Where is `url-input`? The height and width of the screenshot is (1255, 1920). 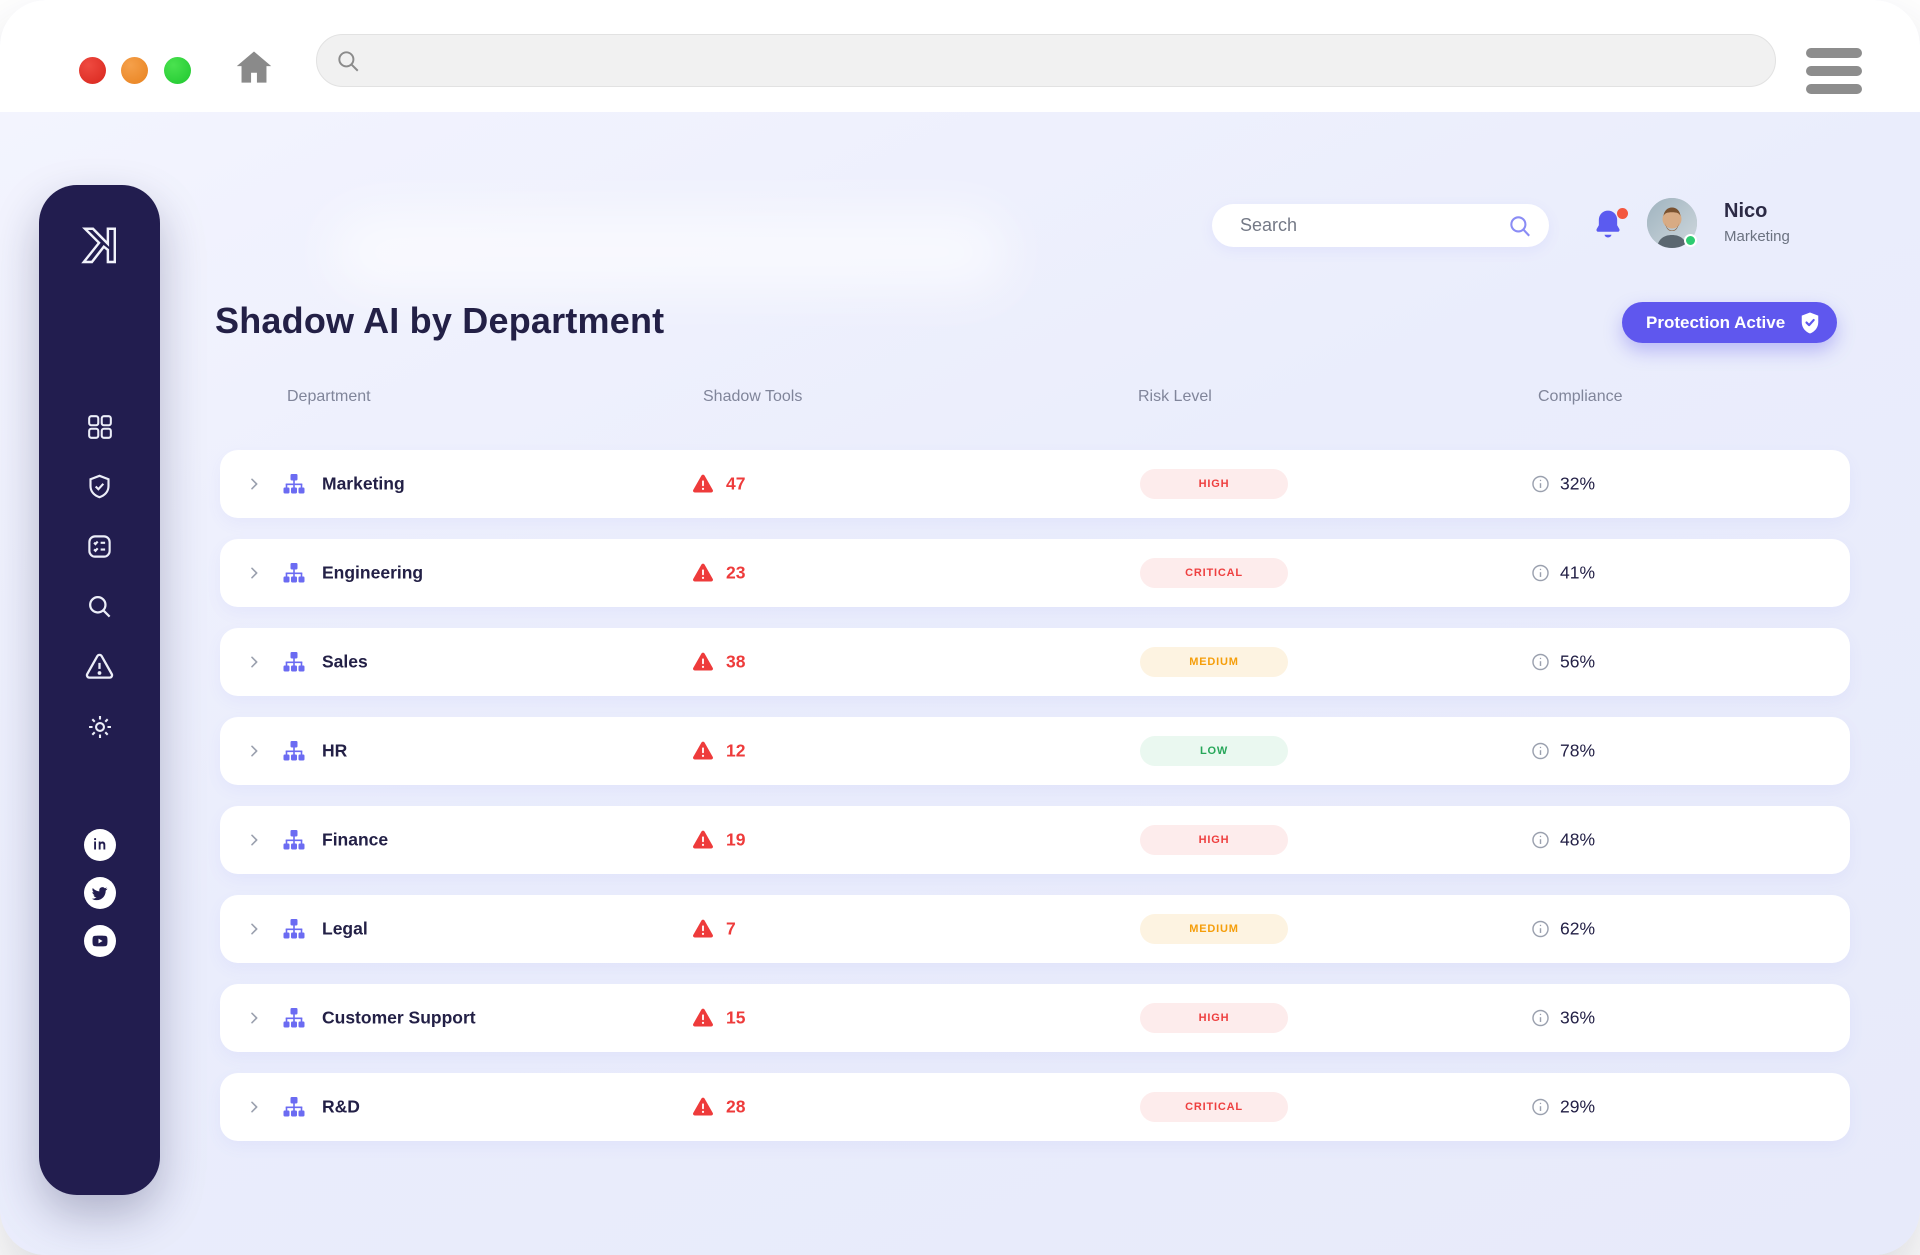
url-input is located at coordinates (1068, 60).